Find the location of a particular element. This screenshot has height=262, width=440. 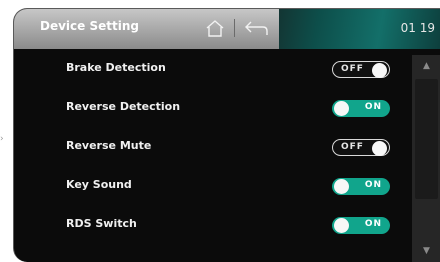

page-title: Device Setting is located at coordinates (89, 26).